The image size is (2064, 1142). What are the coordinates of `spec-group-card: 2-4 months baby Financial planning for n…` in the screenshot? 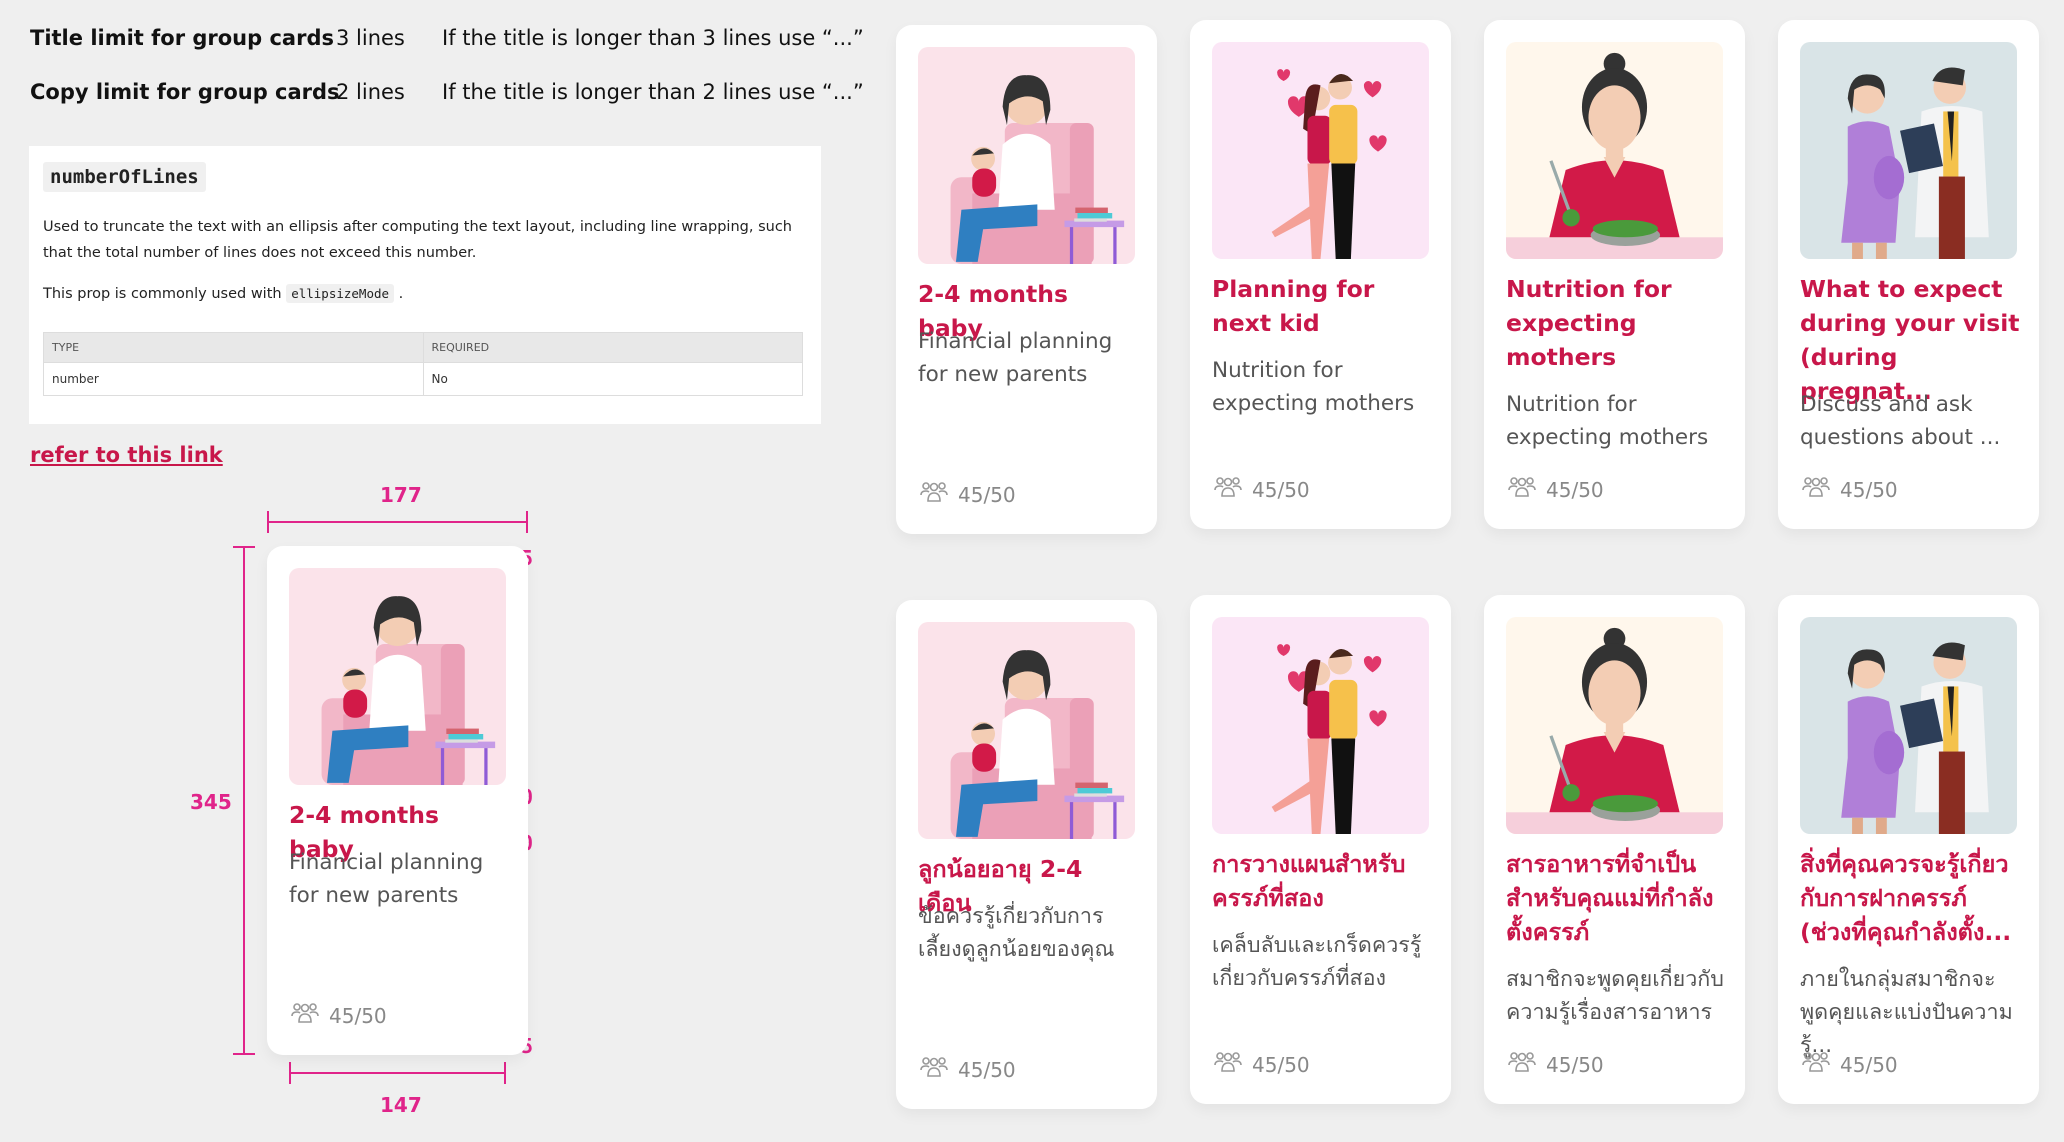 It's located at (397, 800).